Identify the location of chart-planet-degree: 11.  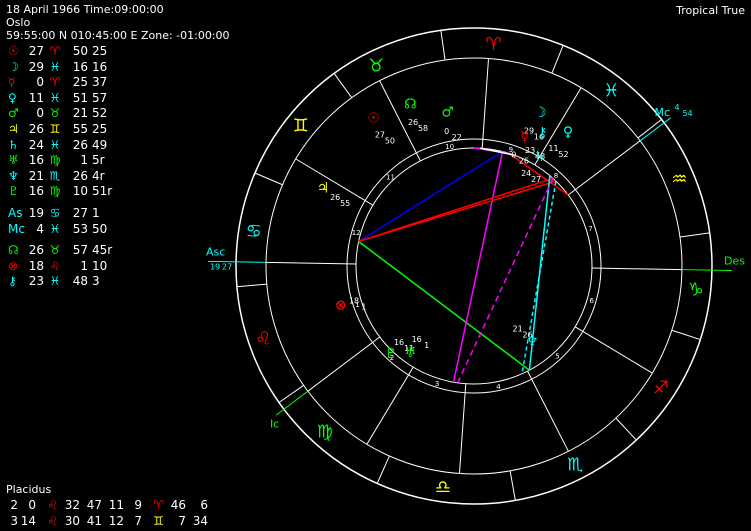
(553, 148).